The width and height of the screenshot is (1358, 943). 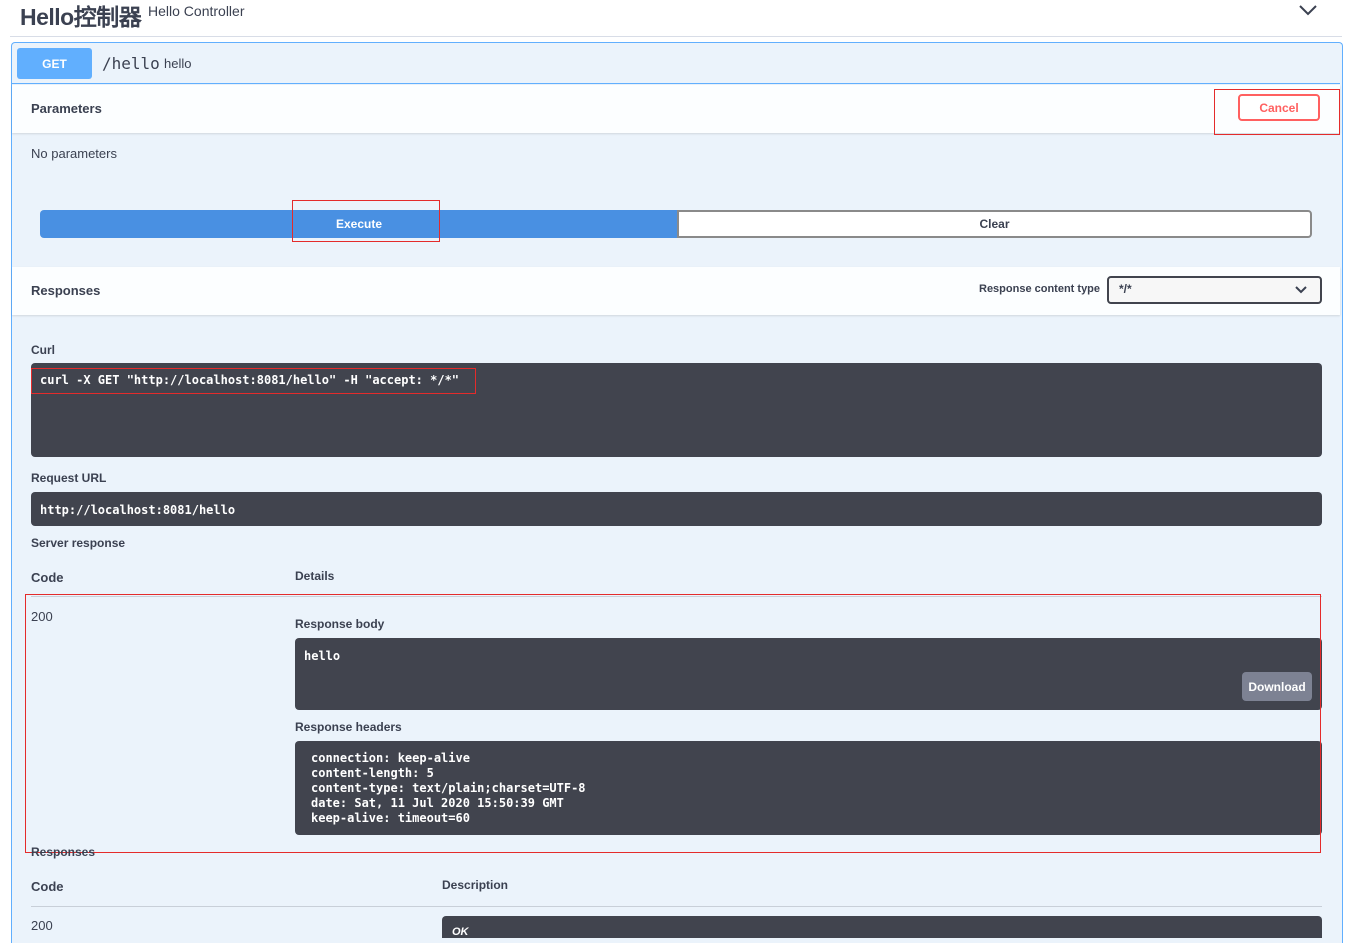 What do you see at coordinates (1214, 290) in the screenshot?
I see `response-content-type-select: */*` at bounding box center [1214, 290].